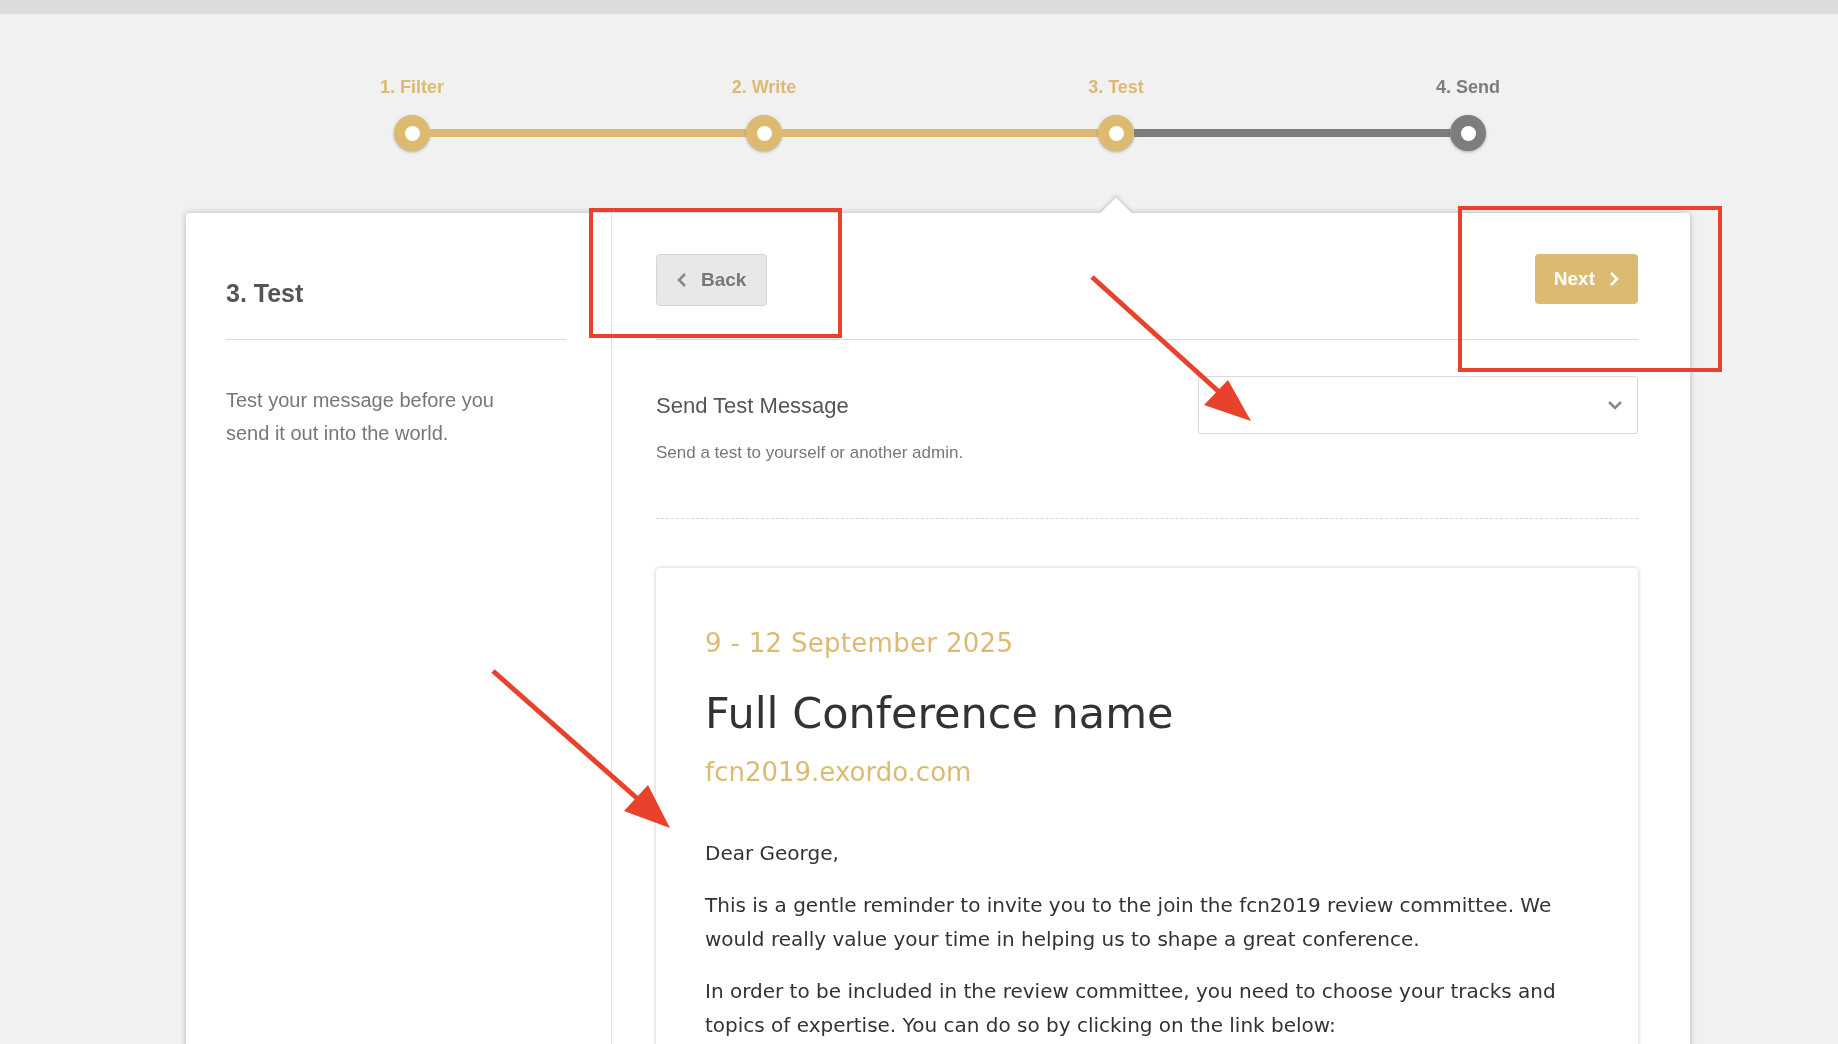  I want to click on test-message-description: Send a test to yourself or another admin., so click(810, 453).